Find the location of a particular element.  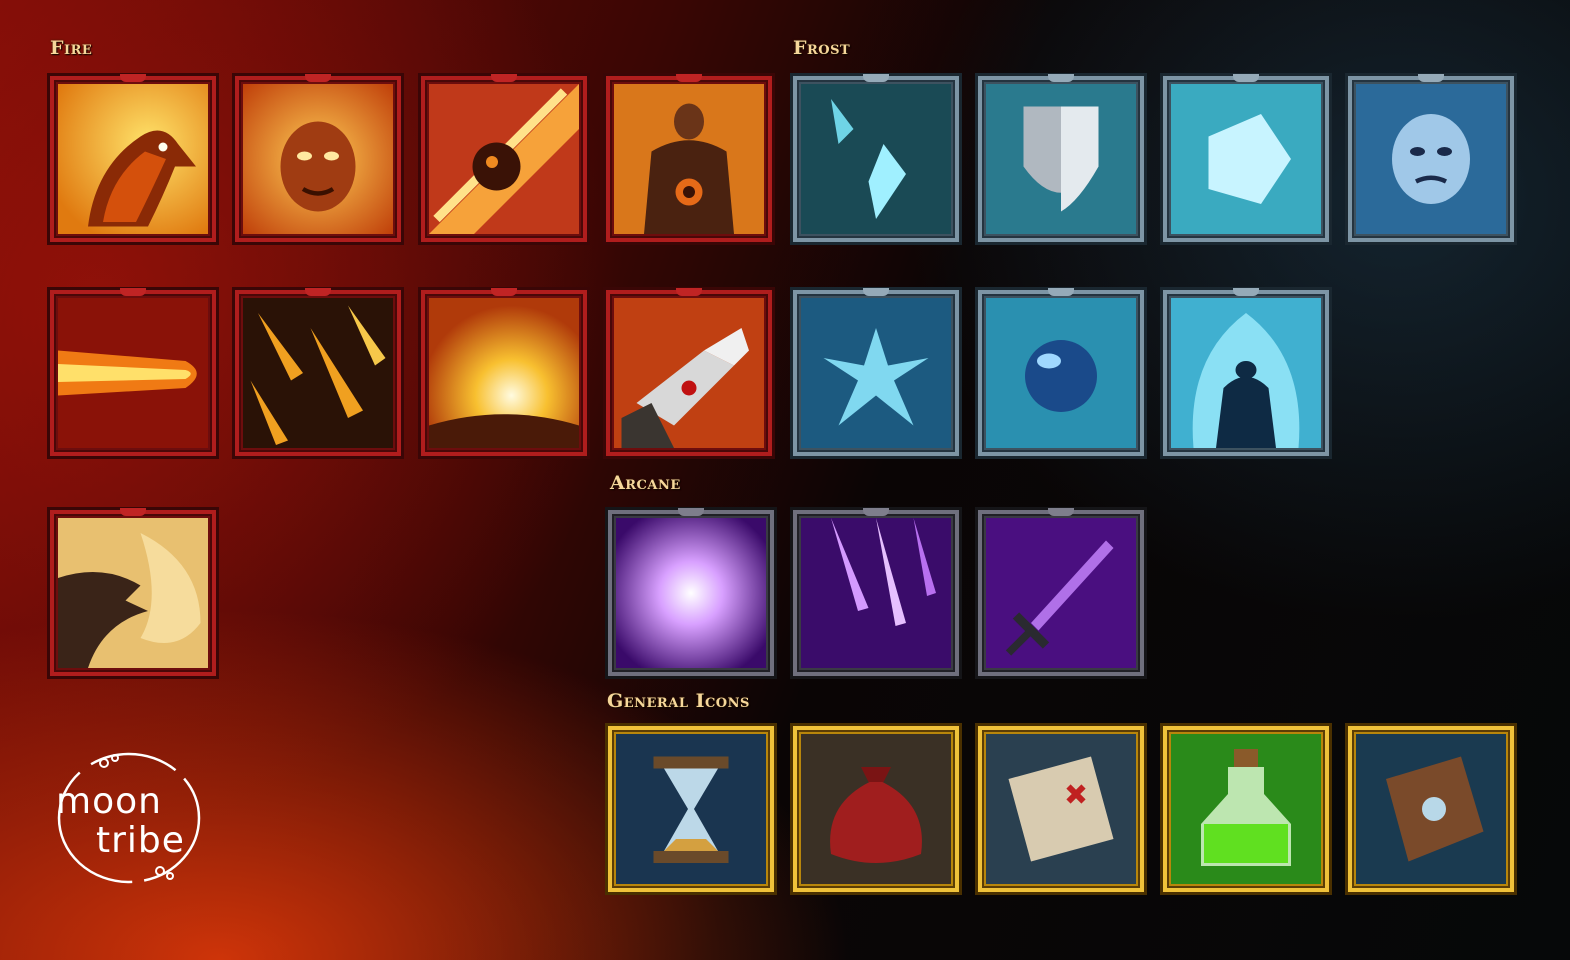

spellbook-icon is located at coordinates (1431, 809).